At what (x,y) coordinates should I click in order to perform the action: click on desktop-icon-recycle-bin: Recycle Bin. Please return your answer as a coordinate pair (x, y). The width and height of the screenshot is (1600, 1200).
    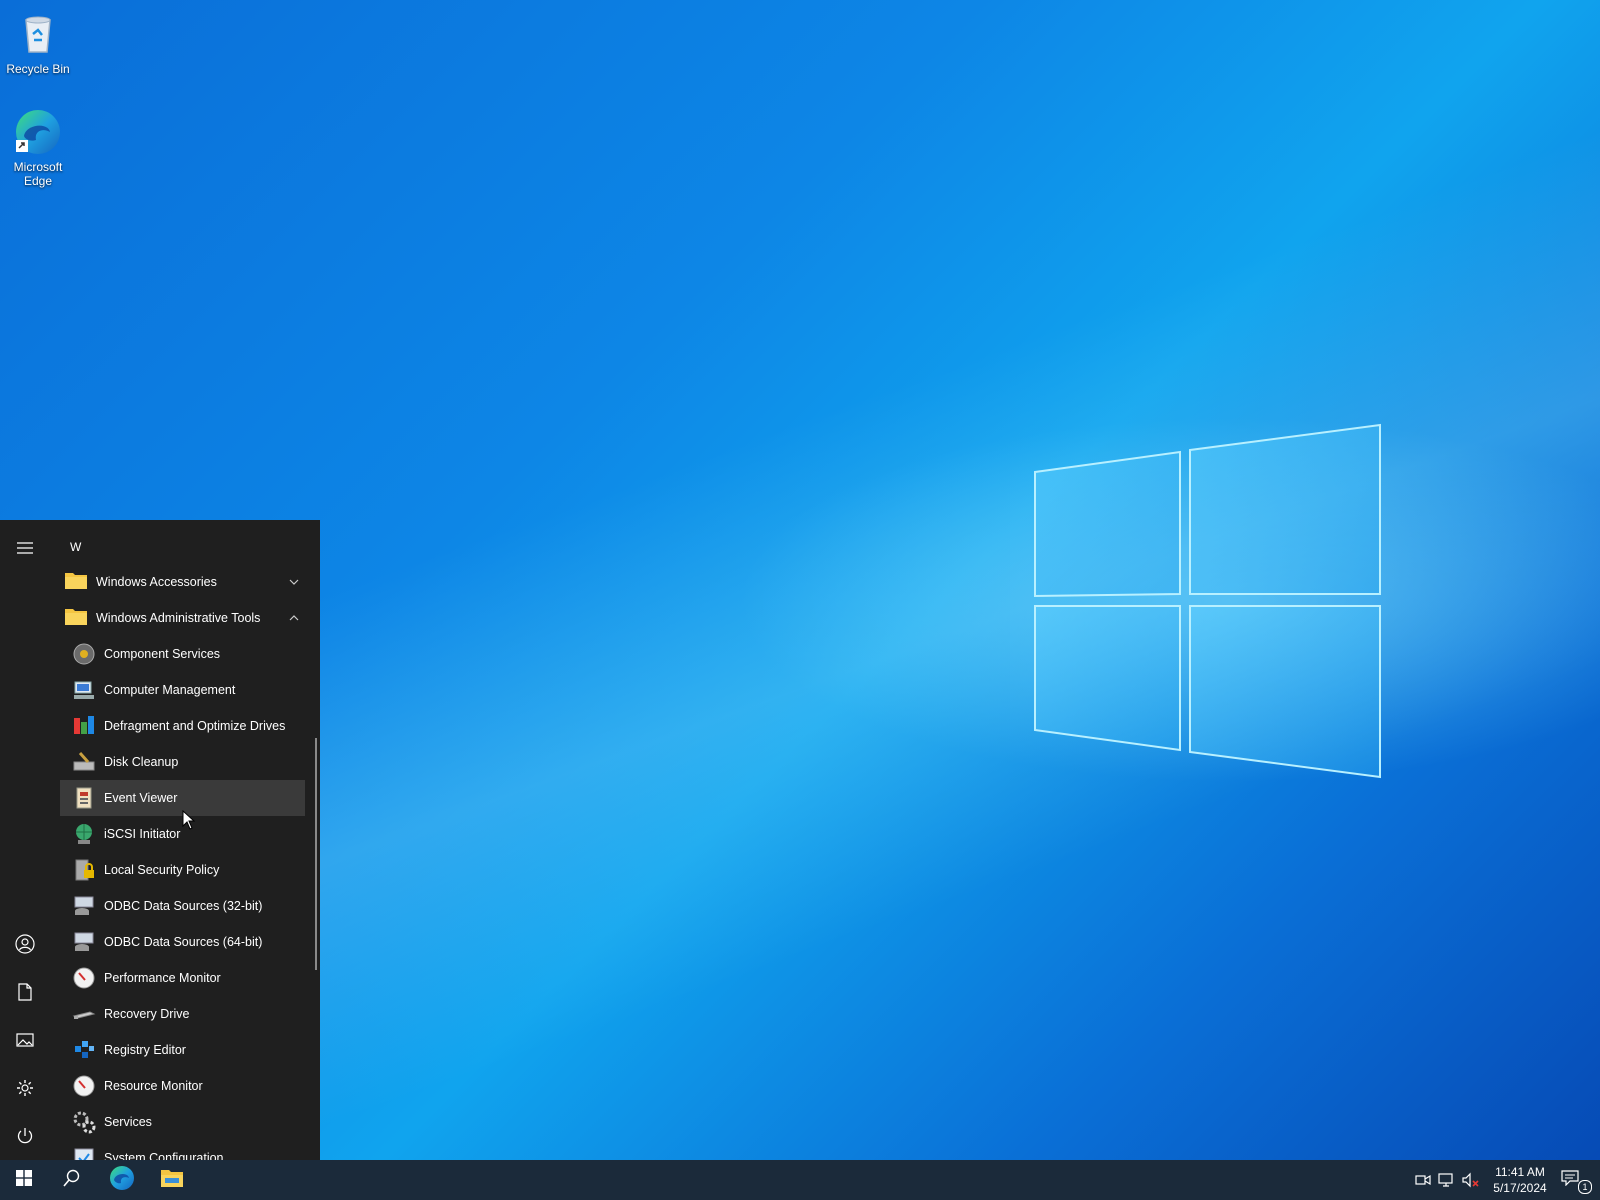
    Looking at the image, I should click on (38, 43).